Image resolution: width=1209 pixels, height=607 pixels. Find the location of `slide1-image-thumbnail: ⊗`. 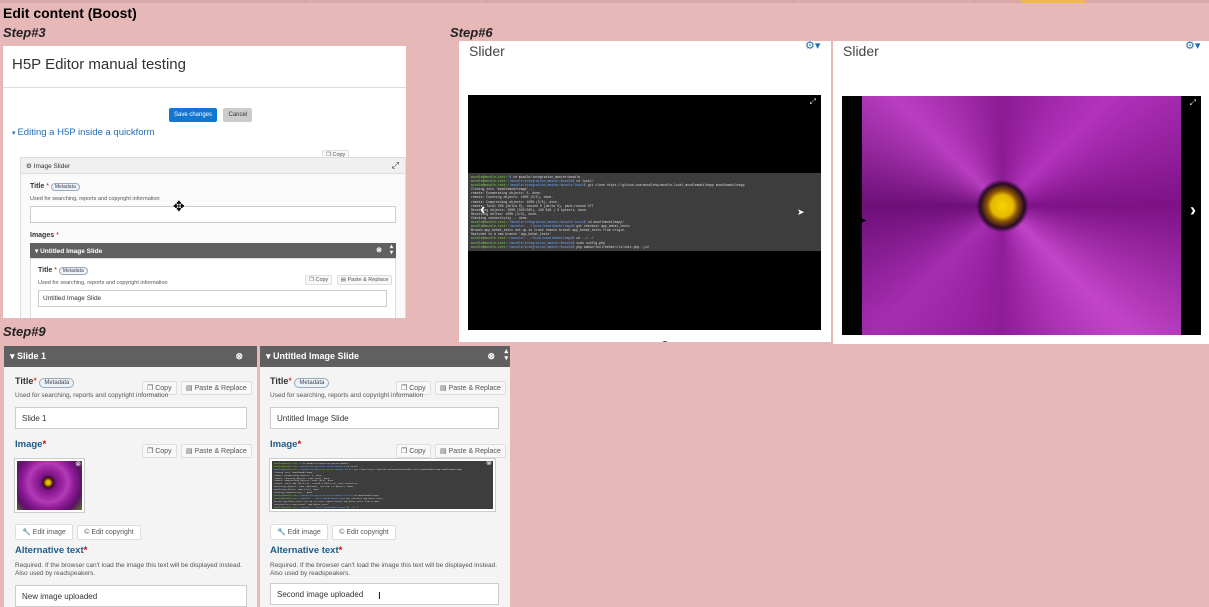

slide1-image-thumbnail: ⊗ is located at coordinates (49, 485).